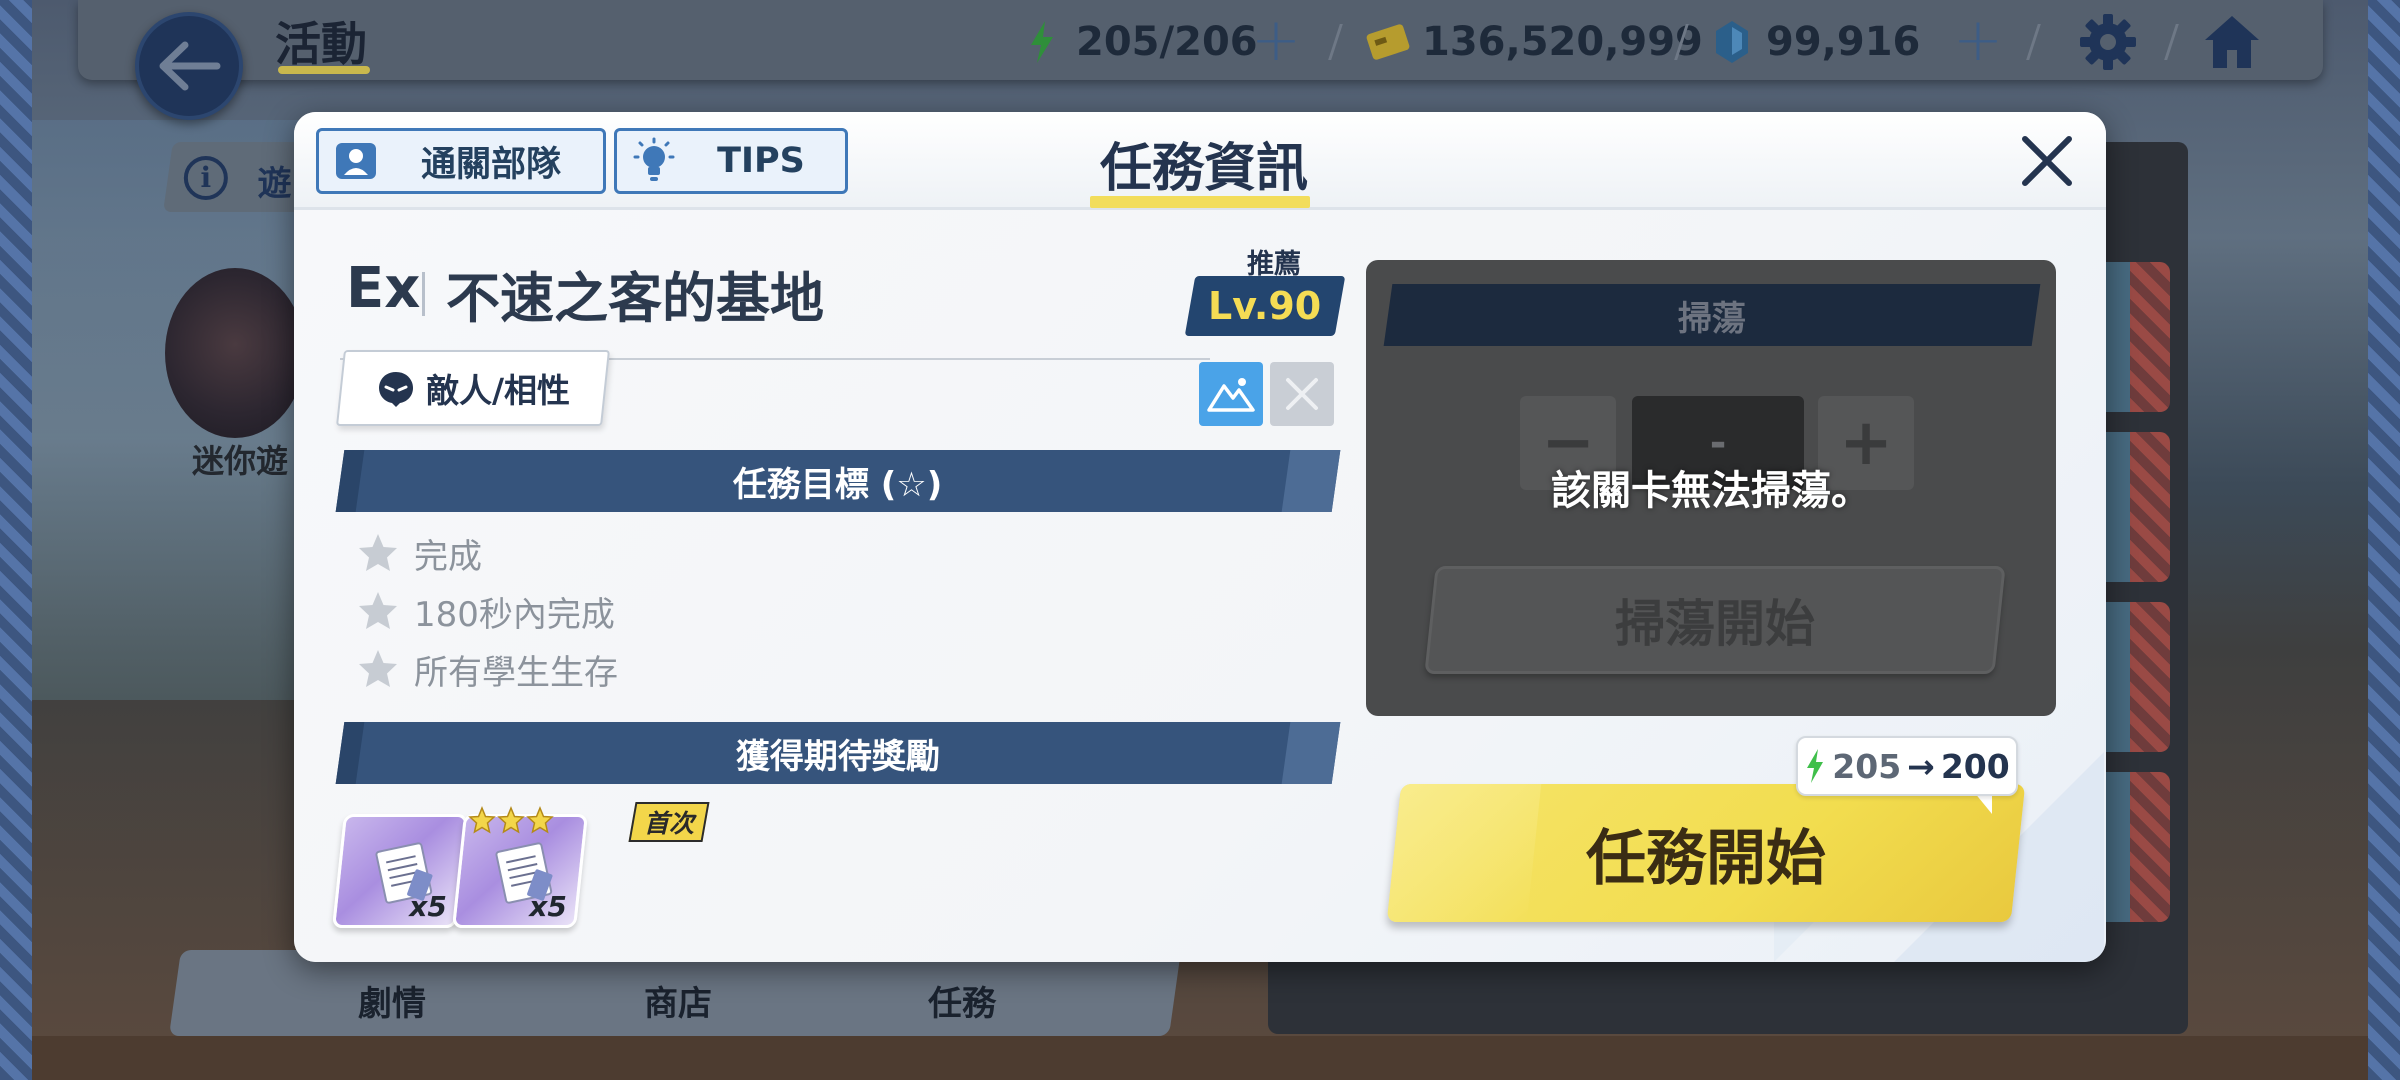 This screenshot has width=2400, height=1080. I want to click on lightbulb-icon, so click(654, 160).